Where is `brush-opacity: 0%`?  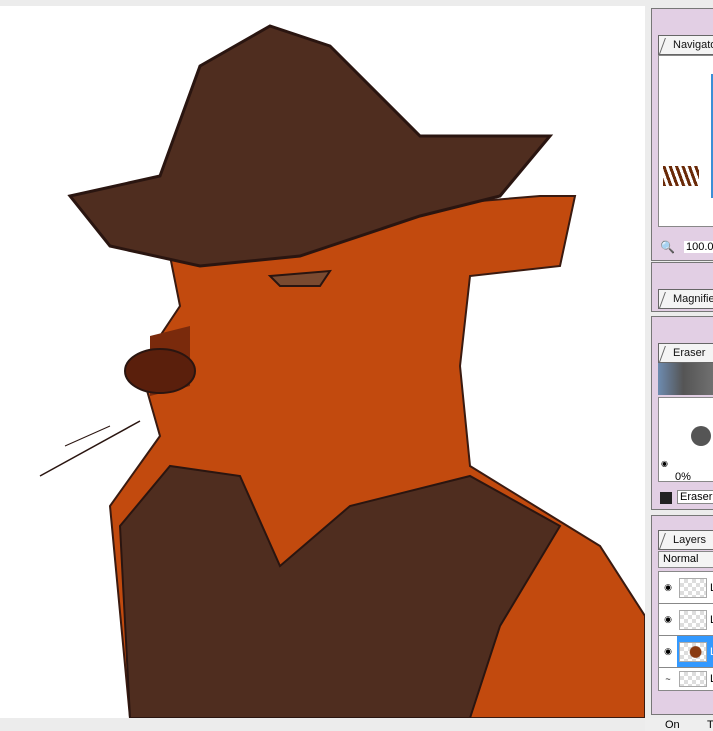 brush-opacity: 0% is located at coordinates (683, 477).